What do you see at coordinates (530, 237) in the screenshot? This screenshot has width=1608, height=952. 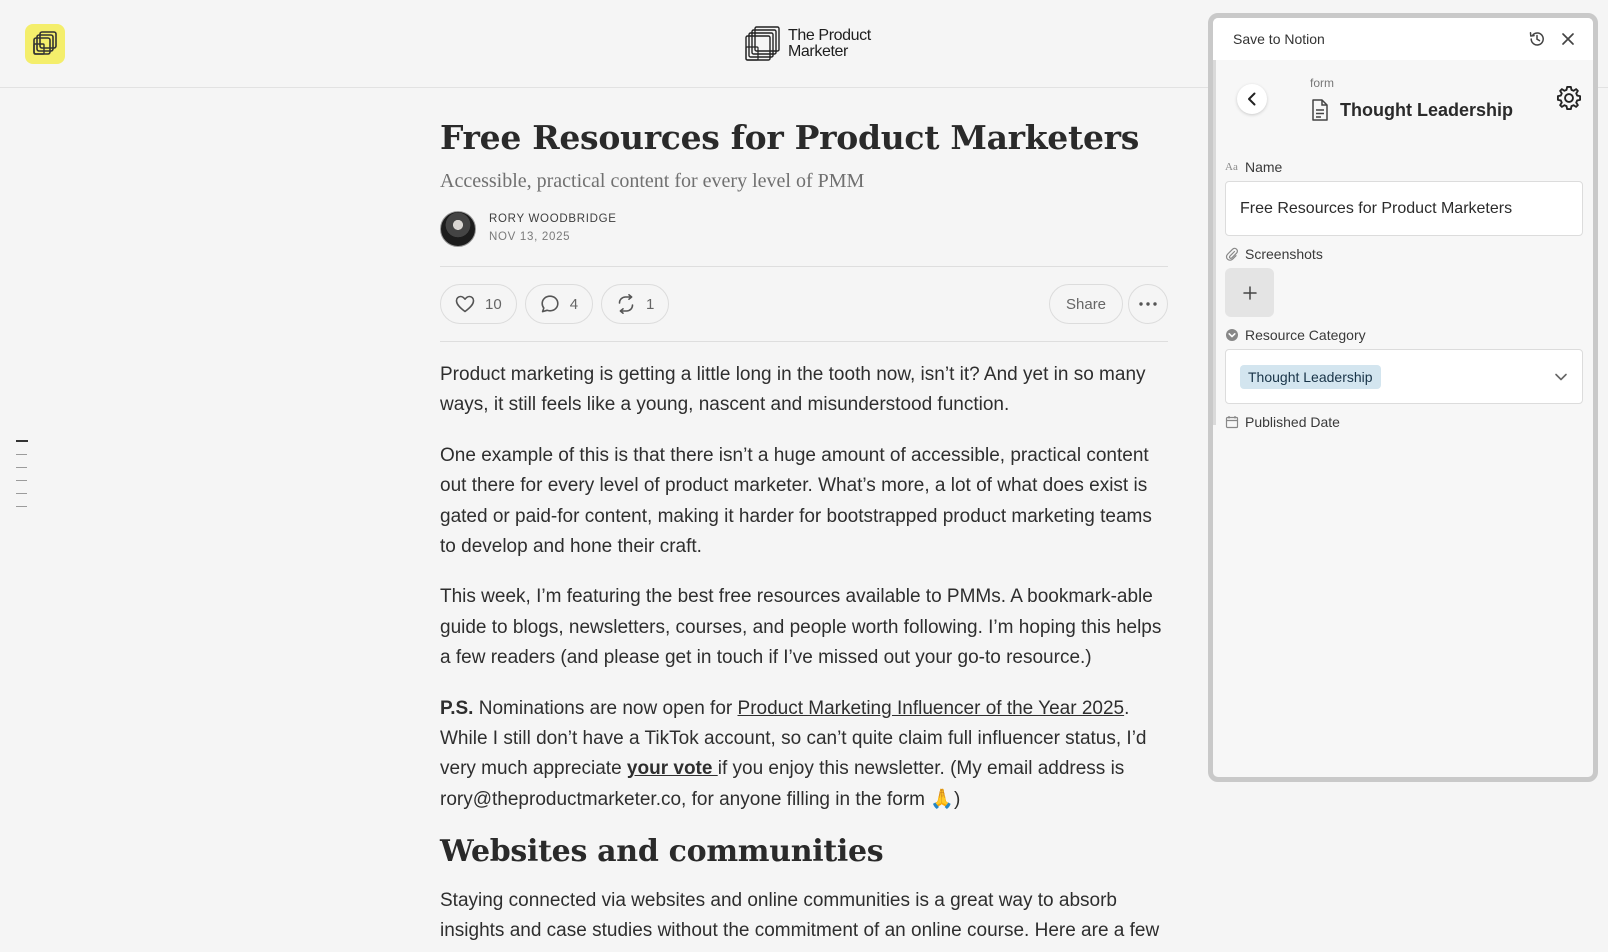 I see `publish-date: NOV 13, 2025` at bounding box center [530, 237].